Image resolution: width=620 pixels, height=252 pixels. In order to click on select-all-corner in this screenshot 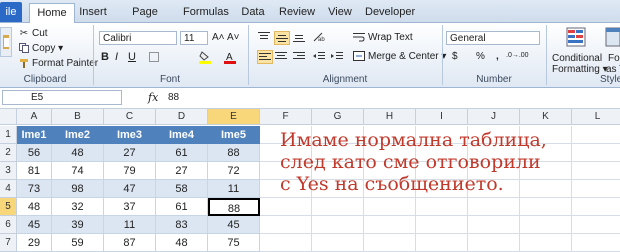, I will do `click(8, 117)`.